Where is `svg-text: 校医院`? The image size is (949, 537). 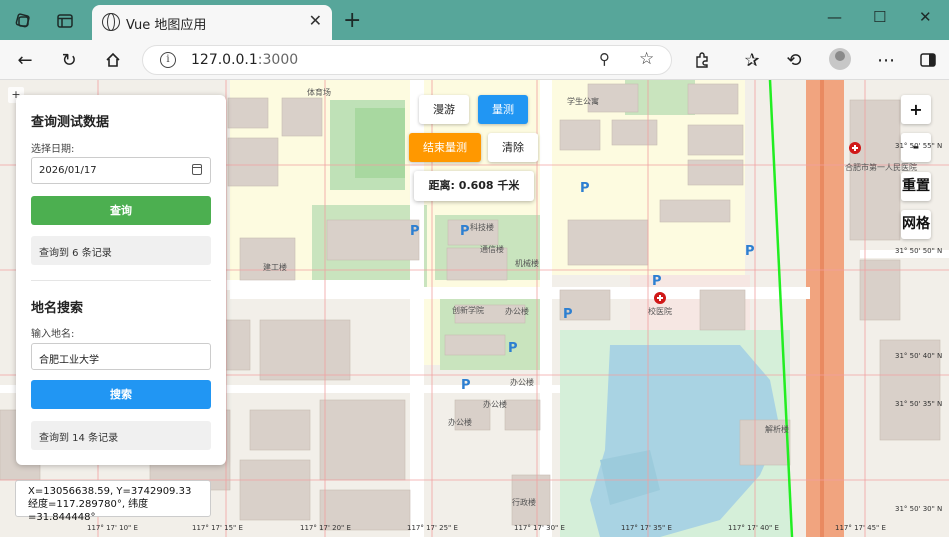 svg-text: 校医院 is located at coordinates (660, 311).